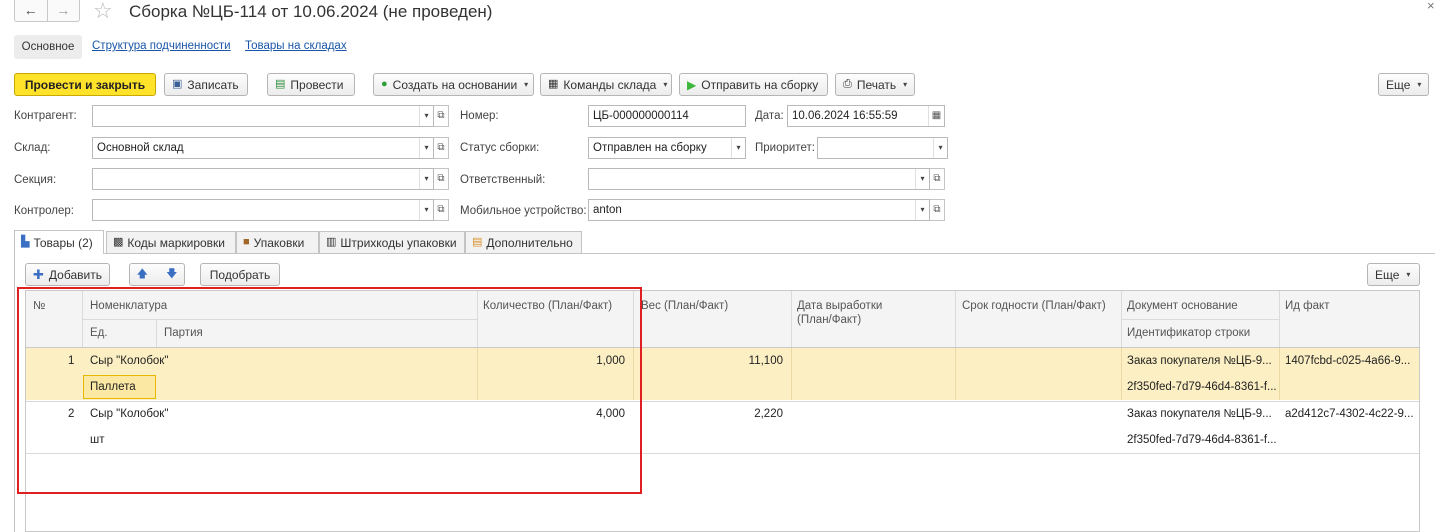  What do you see at coordinates (206, 84) in the screenshot?
I see `save-button: ▣ Записать` at bounding box center [206, 84].